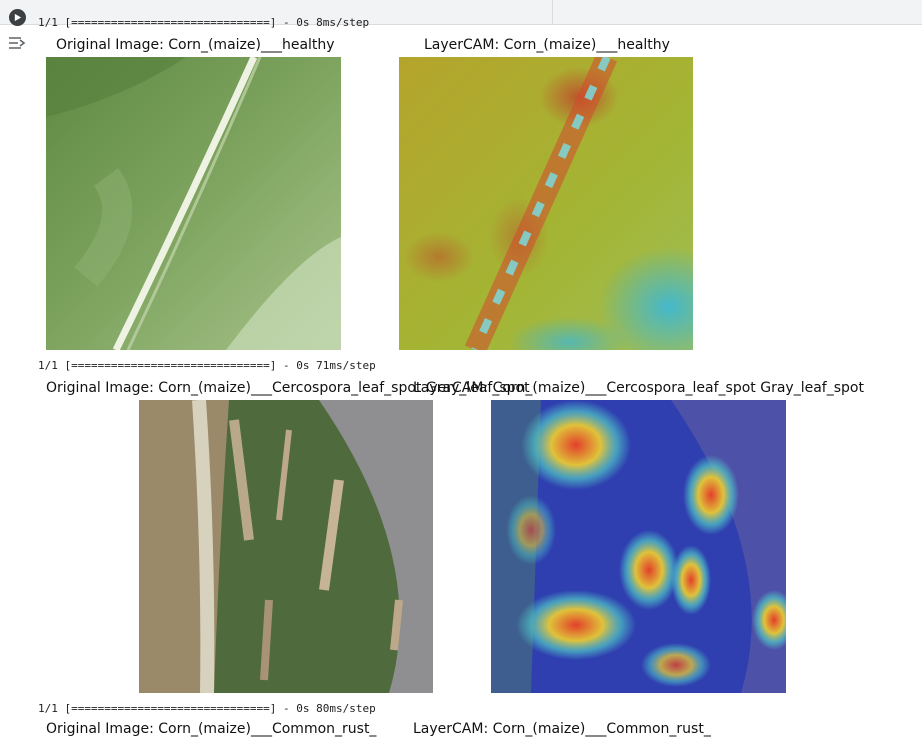  I want to click on layercam-title: LayerCAM: Corn_(maize)___Common_rust_, so click(562, 729).